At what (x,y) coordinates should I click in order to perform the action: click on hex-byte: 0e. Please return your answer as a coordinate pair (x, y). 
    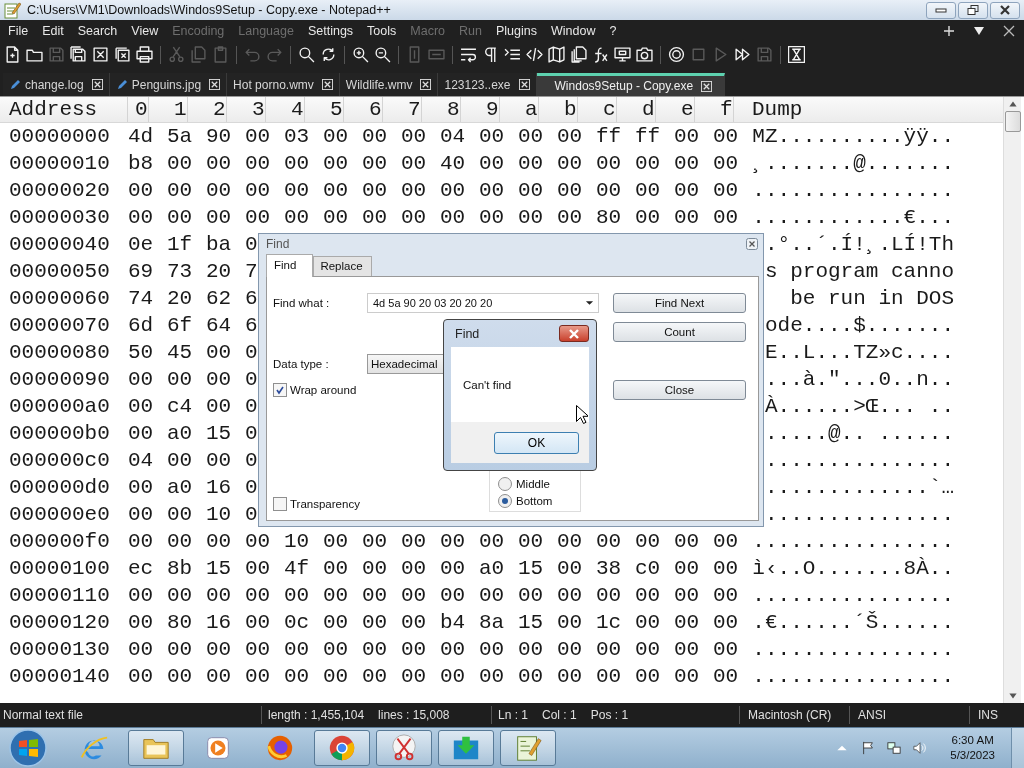
    Looking at the image, I should click on (141, 244).